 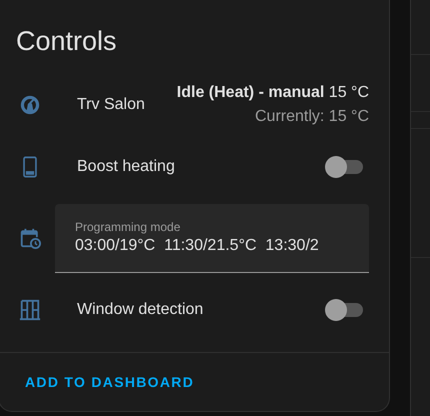 I want to click on entity-name: Trv Salon, so click(x=111, y=105).